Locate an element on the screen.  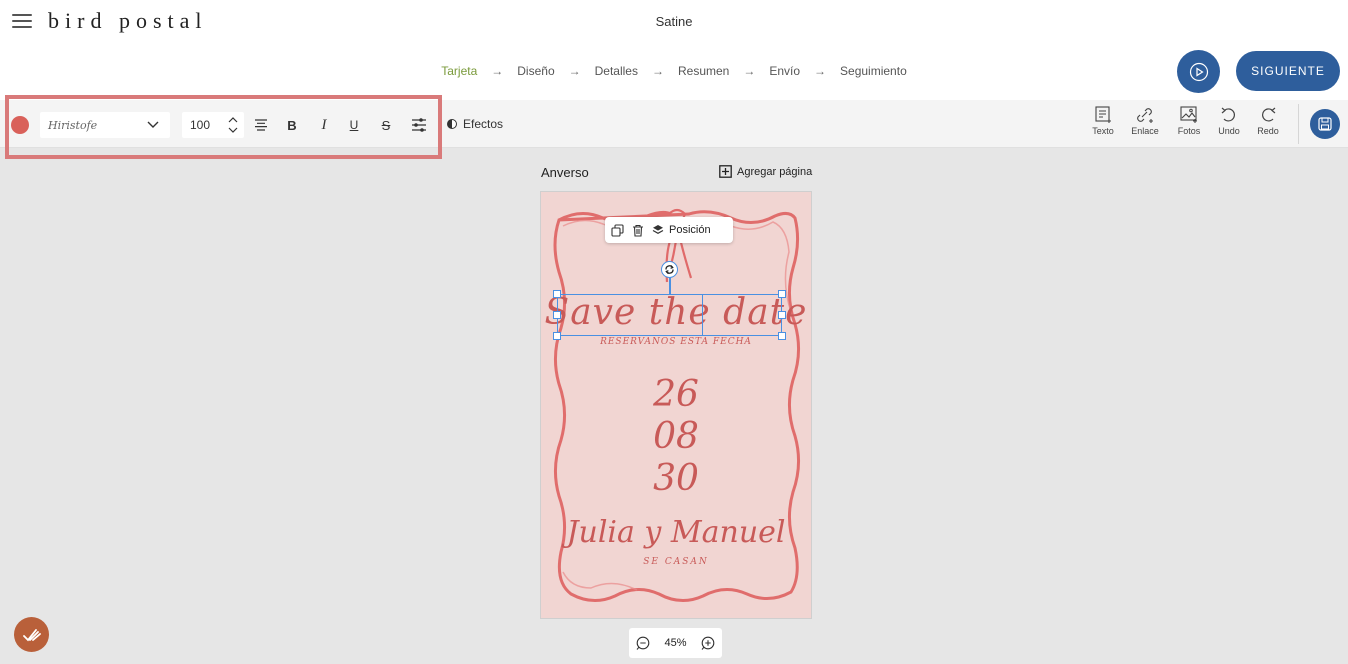
document-title: Satine is located at coordinates (674, 21).